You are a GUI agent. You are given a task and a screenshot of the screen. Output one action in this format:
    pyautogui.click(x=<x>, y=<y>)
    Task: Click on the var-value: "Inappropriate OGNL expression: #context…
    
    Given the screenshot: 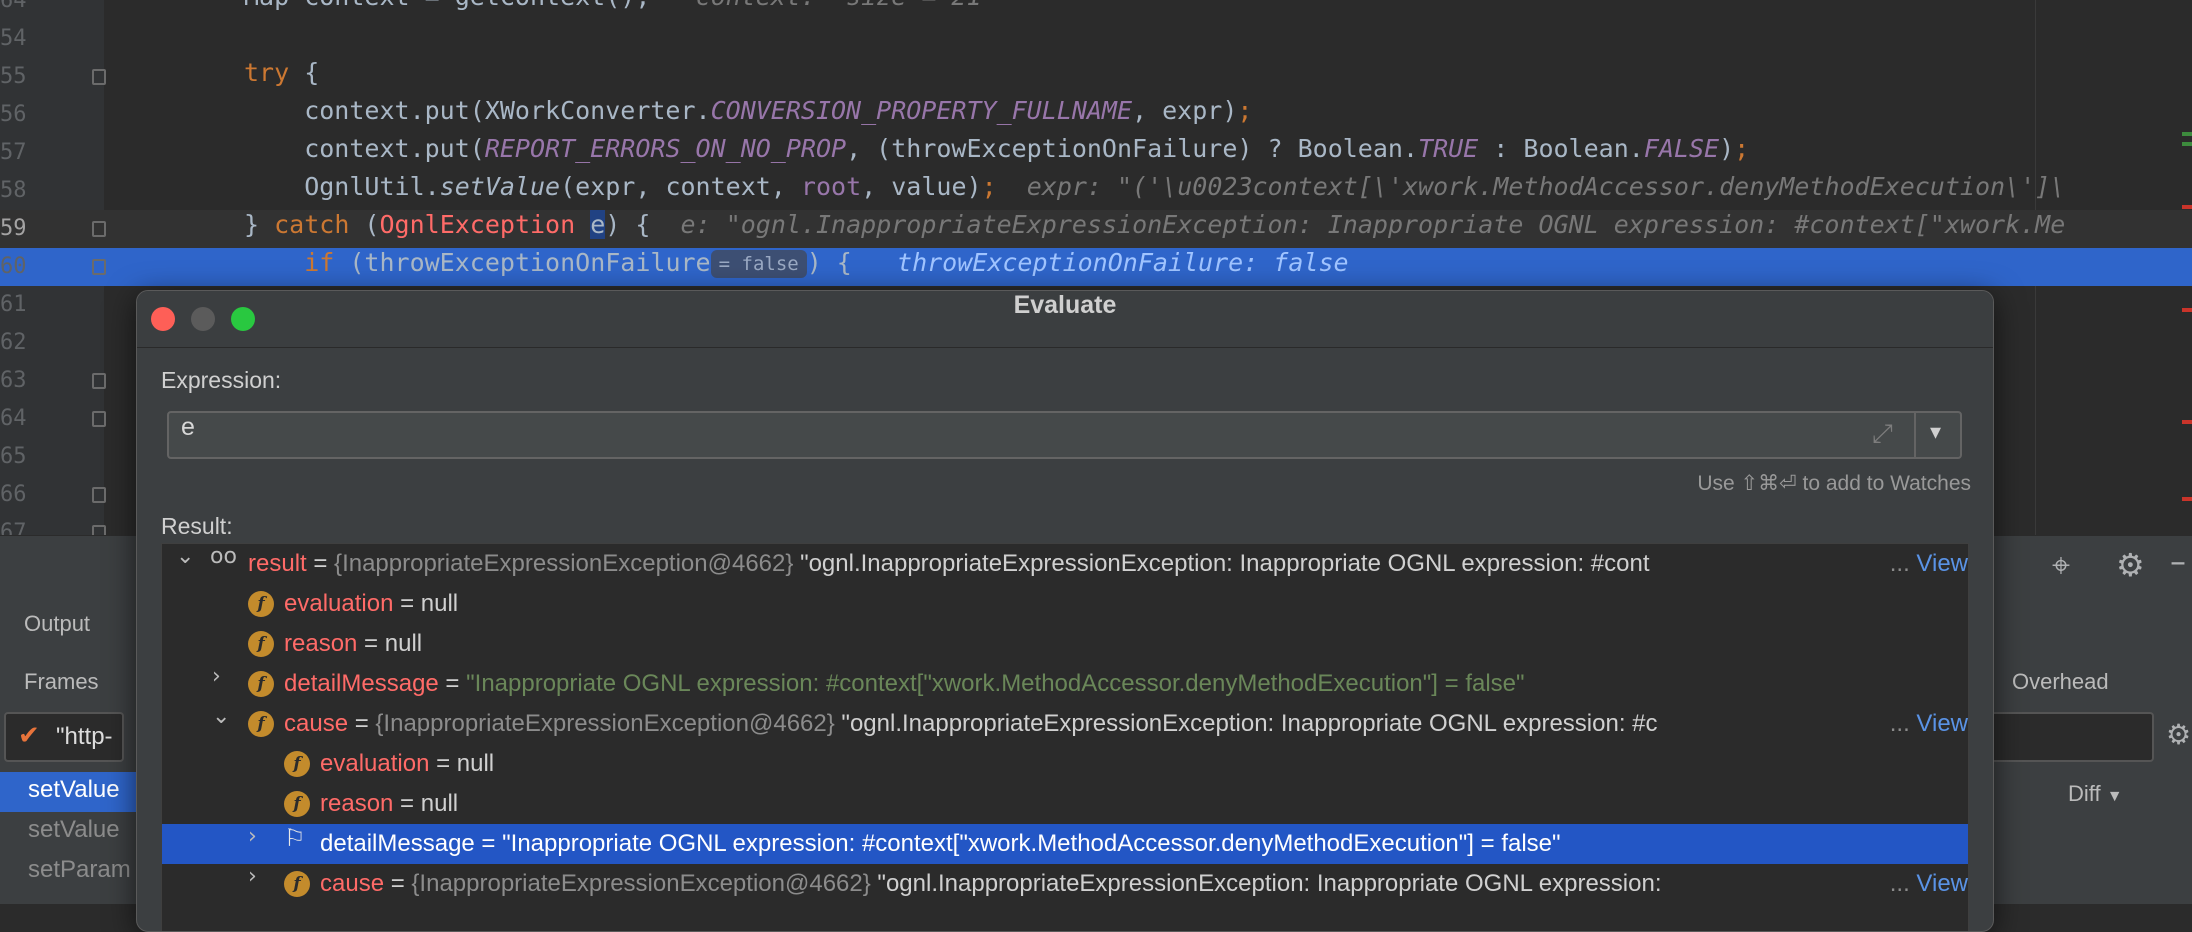 What is the action you would take?
    pyautogui.click(x=1031, y=843)
    